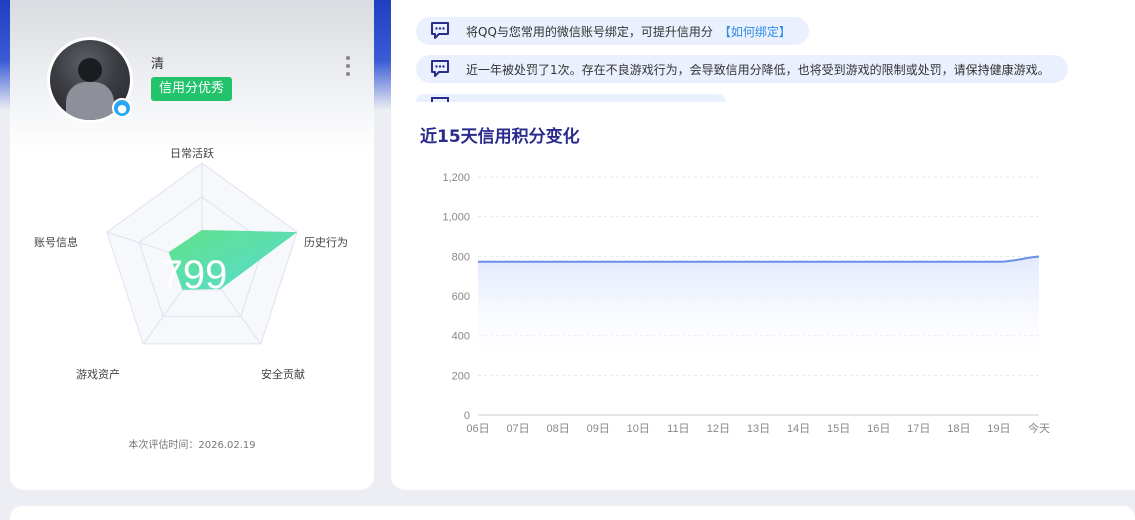 This screenshot has height=520, width=1135. Describe the element at coordinates (56, 242) in the screenshot. I see `radar-label-account-info: 账号信息` at that location.